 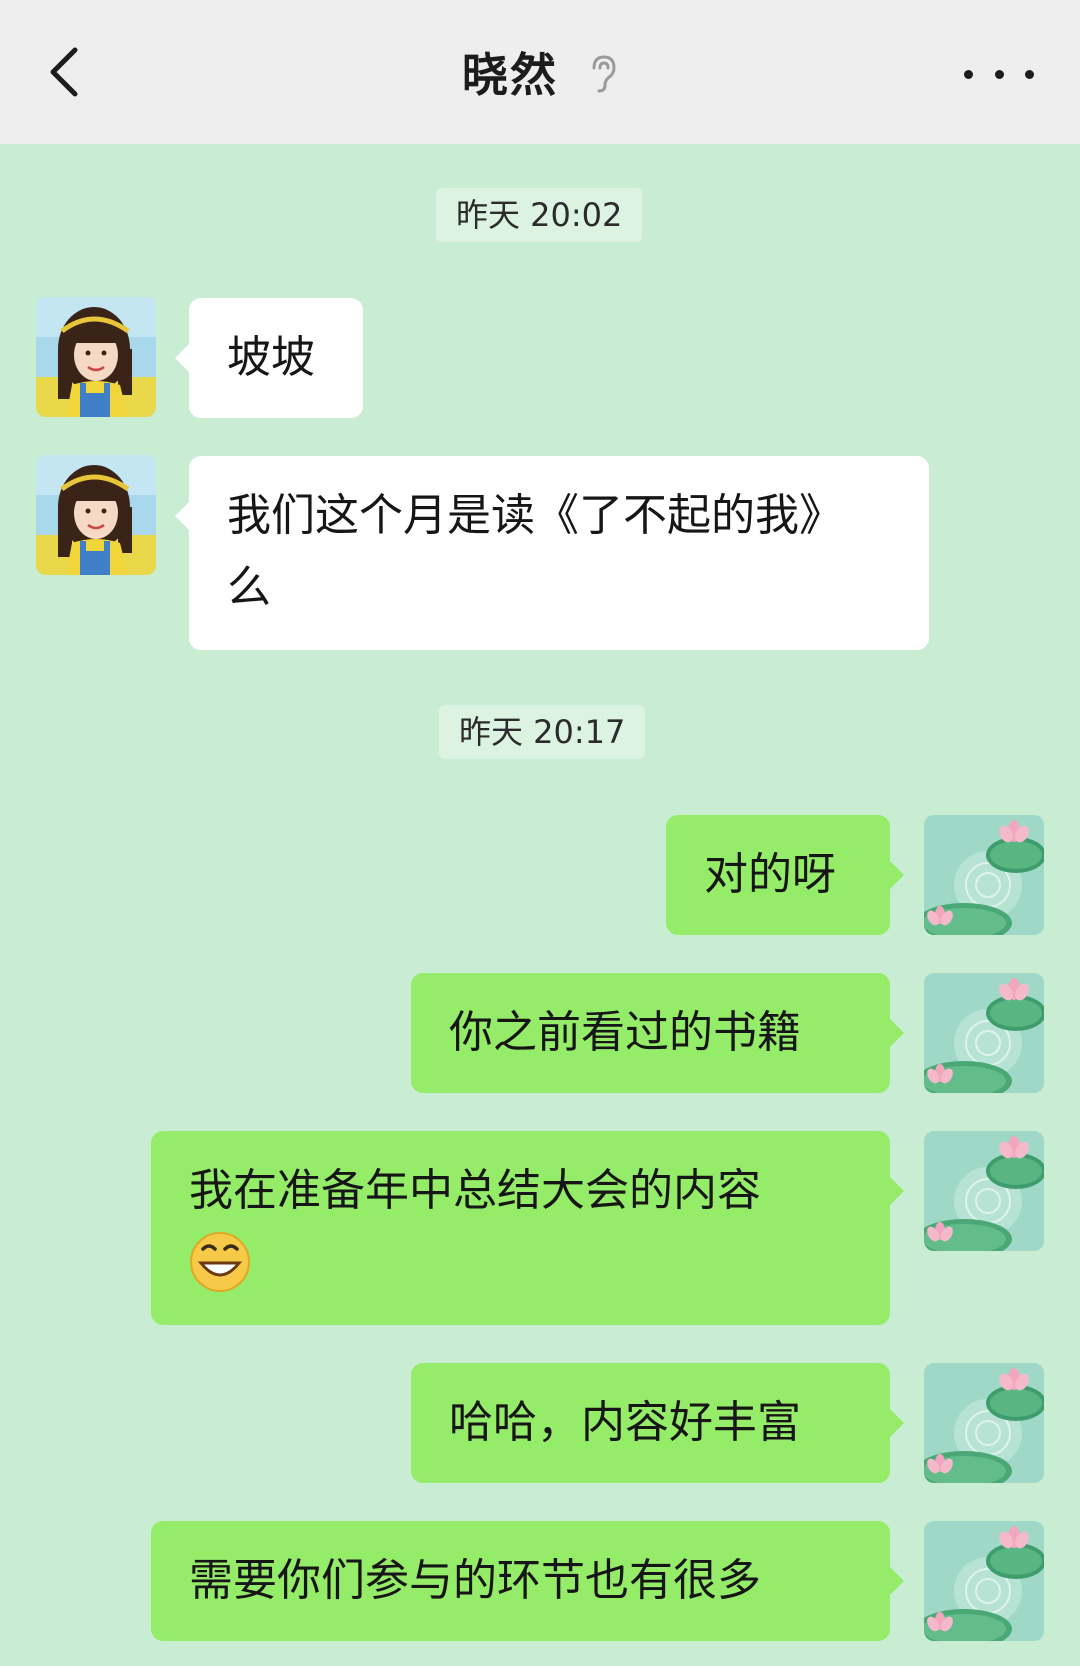 What do you see at coordinates (657, 1033) in the screenshot?
I see `outgoing-message-bubble: 你之前看过的书籍` at bounding box center [657, 1033].